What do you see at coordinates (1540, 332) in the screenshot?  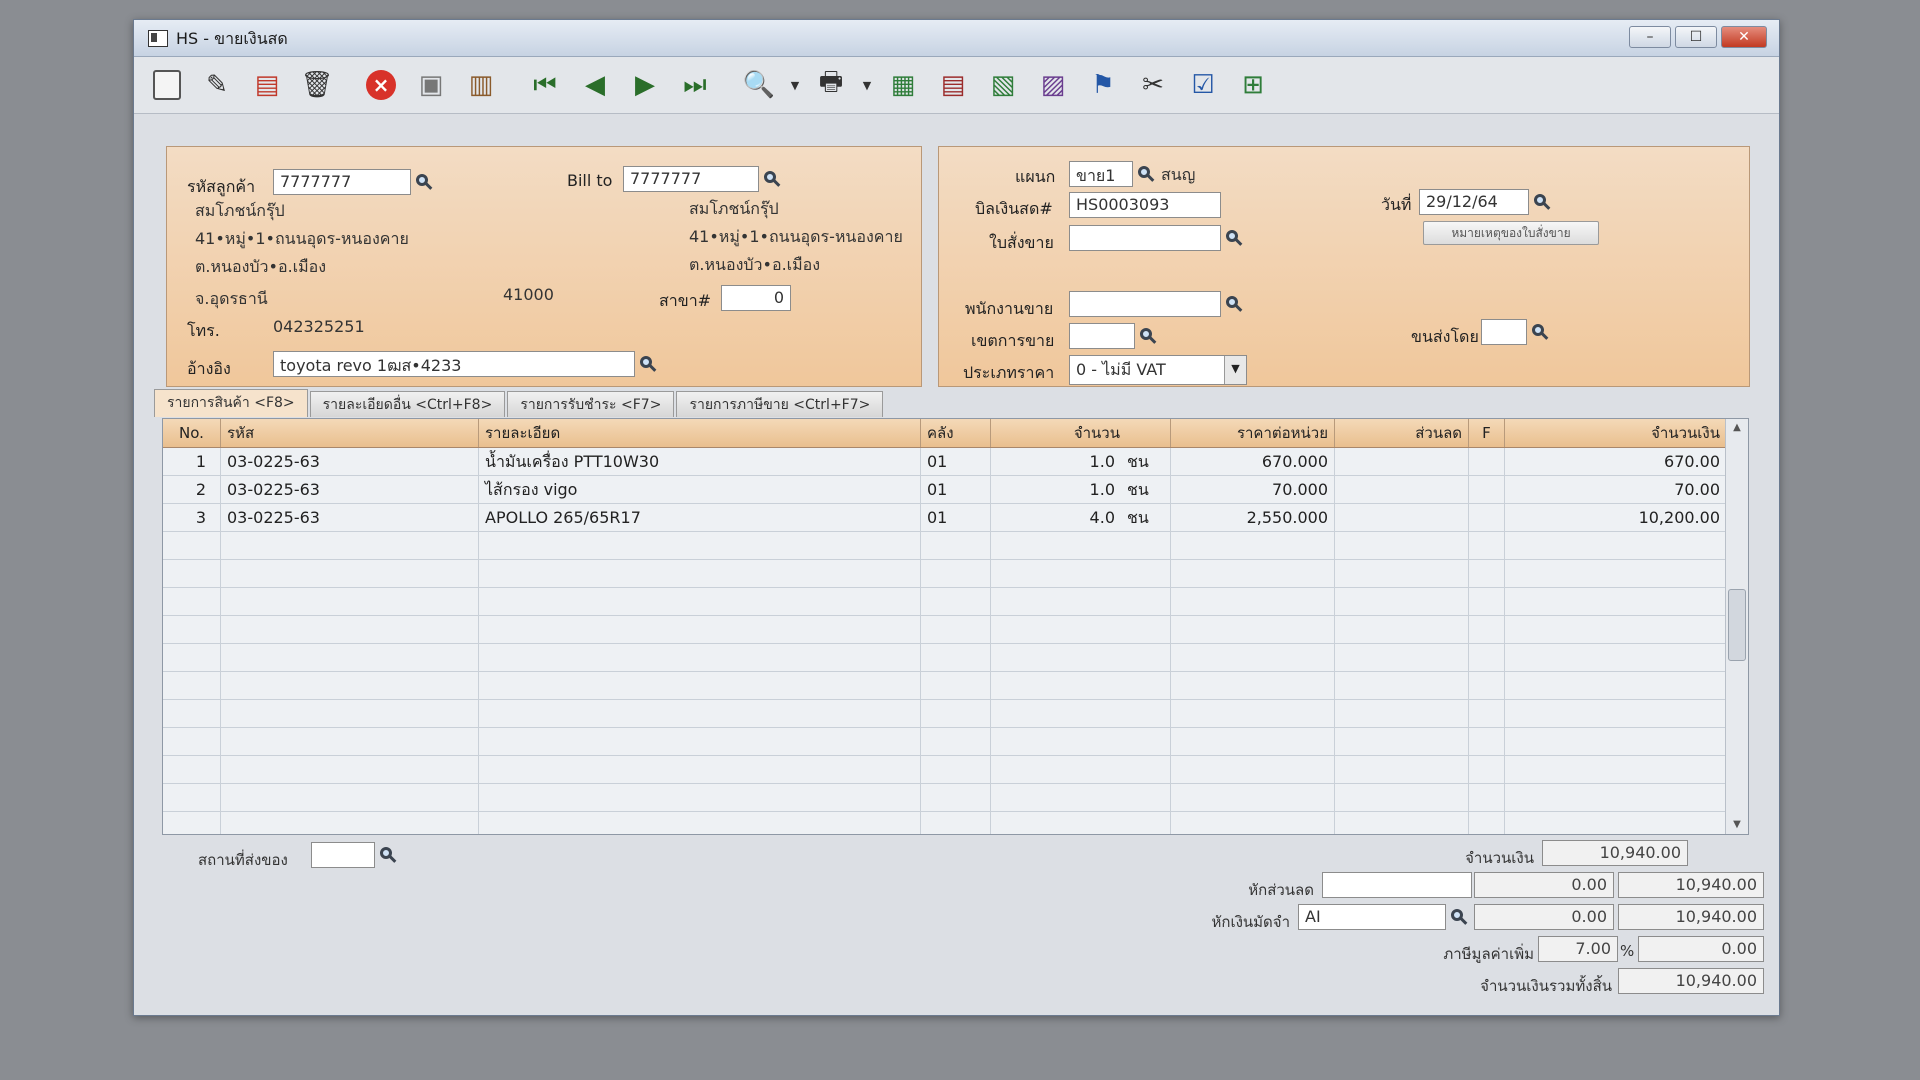 I see `ship-by-search-icon` at bounding box center [1540, 332].